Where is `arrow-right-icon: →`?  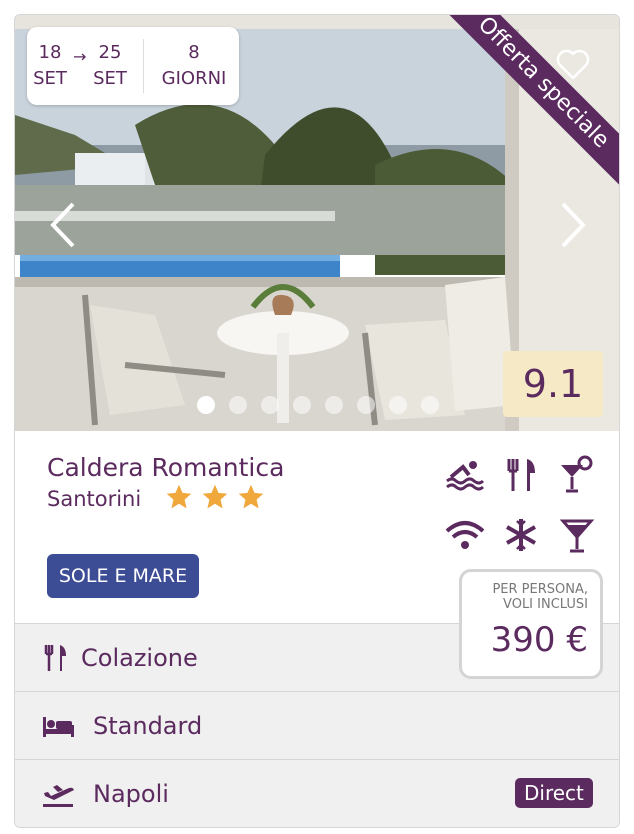 arrow-right-icon: → is located at coordinates (80, 56).